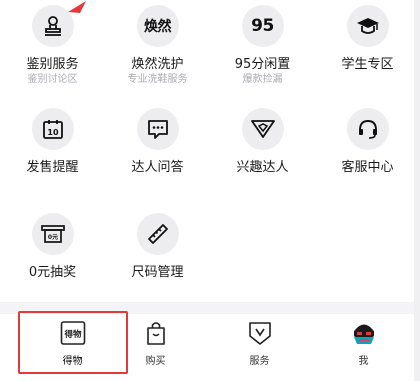 The width and height of the screenshot is (420, 381). Describe the element at coordinates (157, 129) in the screenshot. I see `chat-bubble-icon` at that location.